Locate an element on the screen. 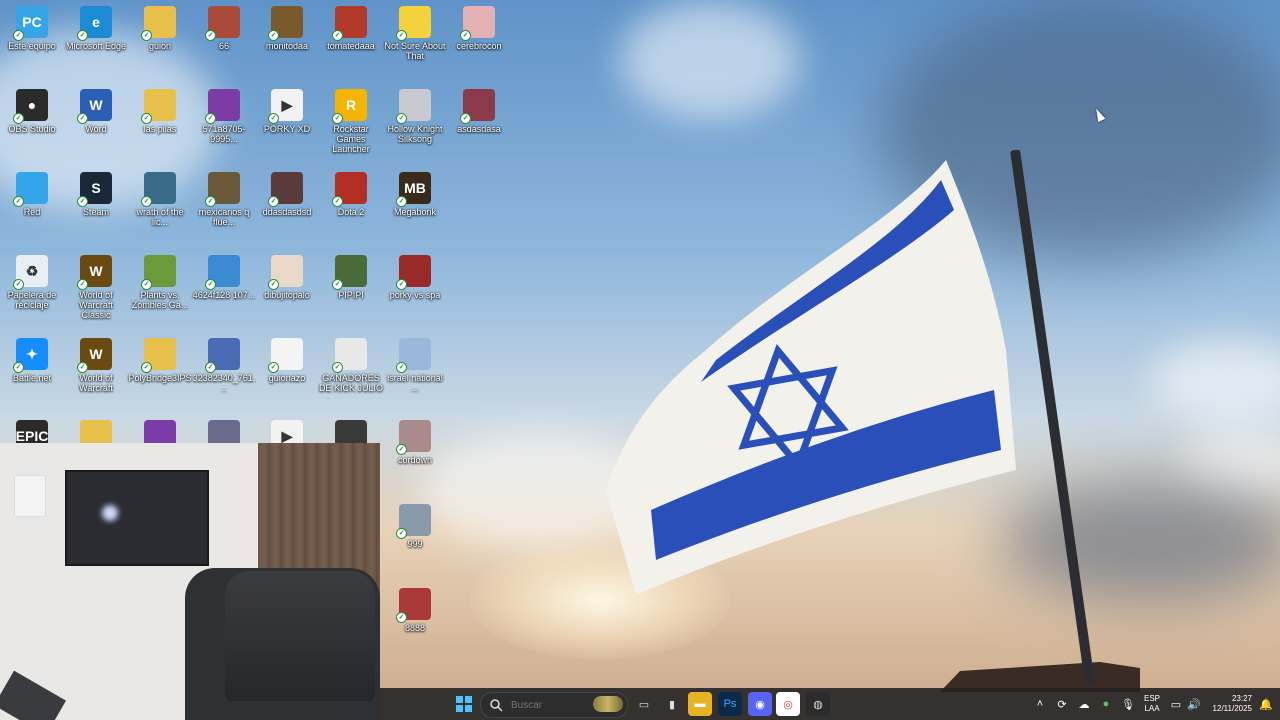  language-indicator: ESP LAA is located at coordinates (1152, 704).